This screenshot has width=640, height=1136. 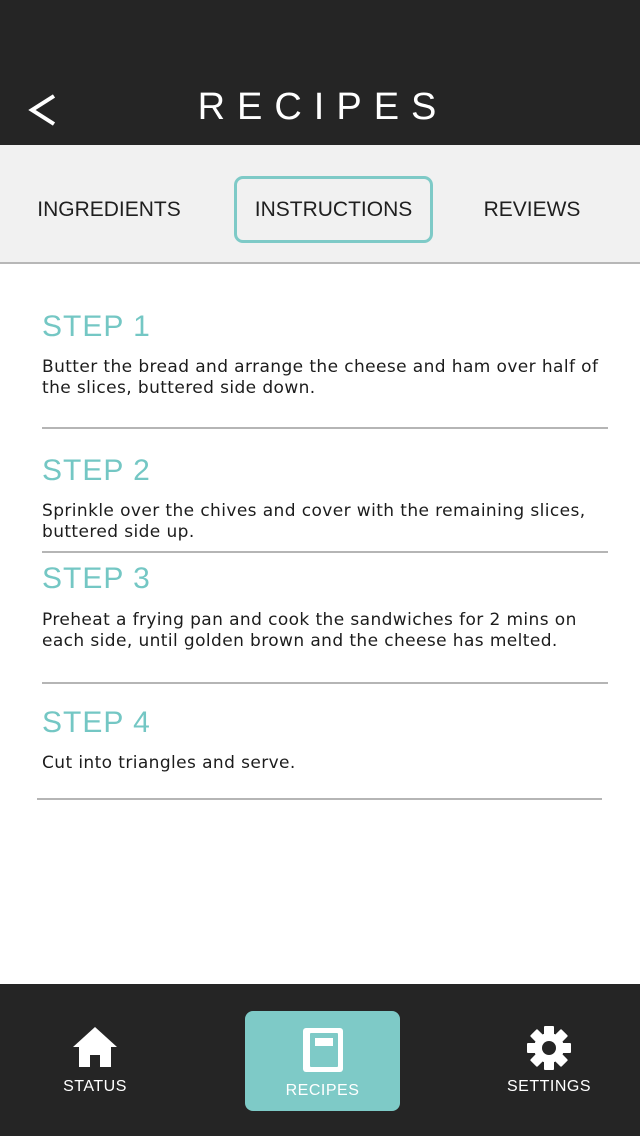 I want to click on bottom-nav-bar: STATUS RECIPES SETTINGS, so click(x=320, y=1060).